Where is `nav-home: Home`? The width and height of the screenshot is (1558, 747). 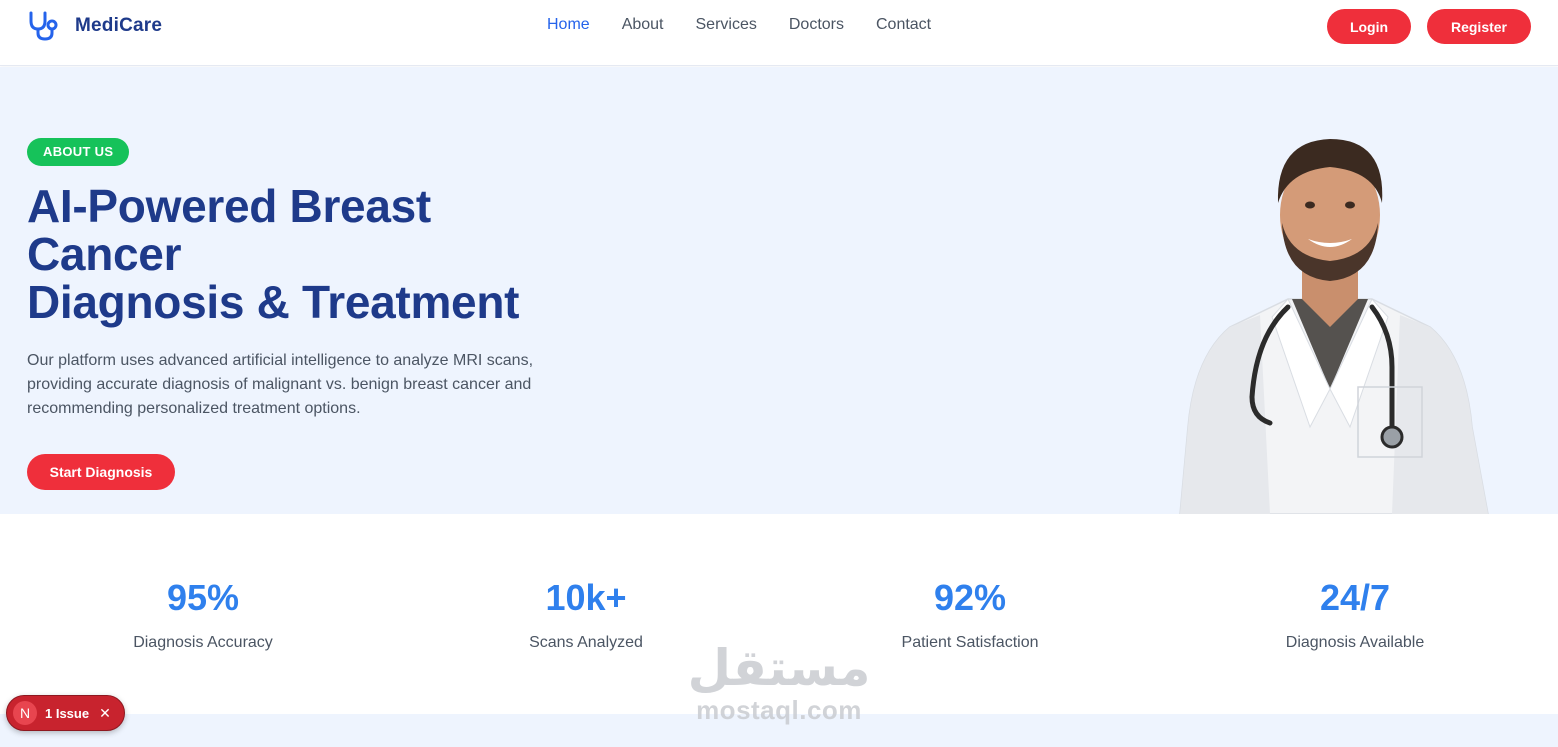
nav-home: Home is located at coordinates (568, 25).